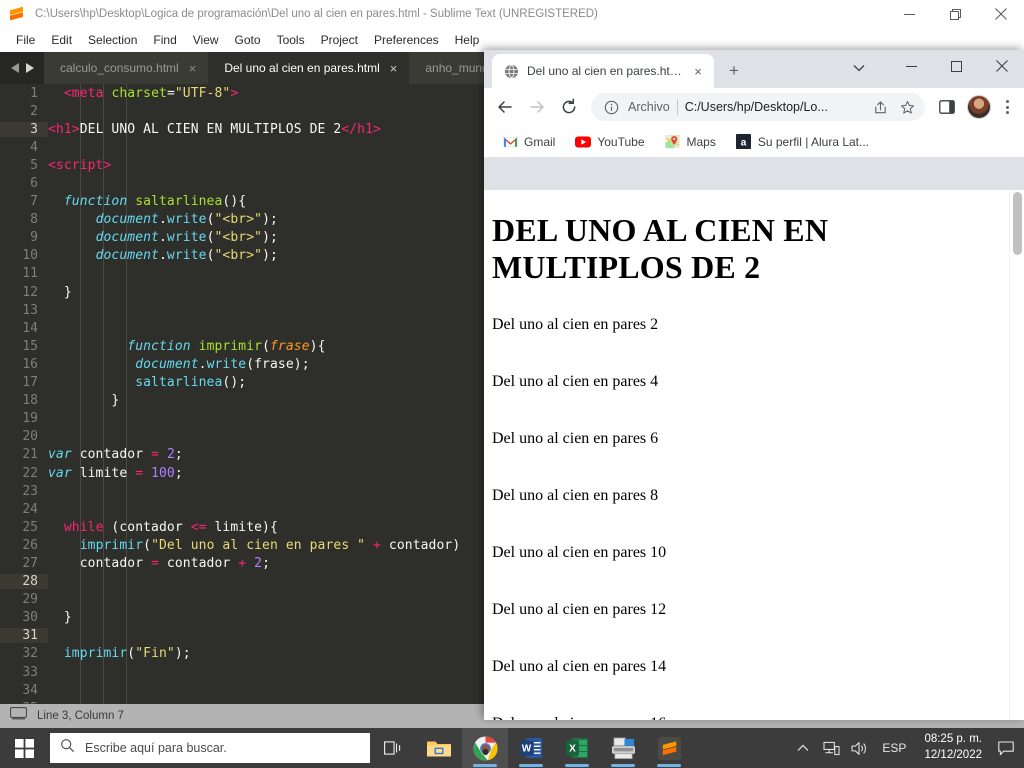  What do you see at coordinates (1001, 66) in the screenshot?
I see `chrome-close-button` at bounding box center [1001, 66].